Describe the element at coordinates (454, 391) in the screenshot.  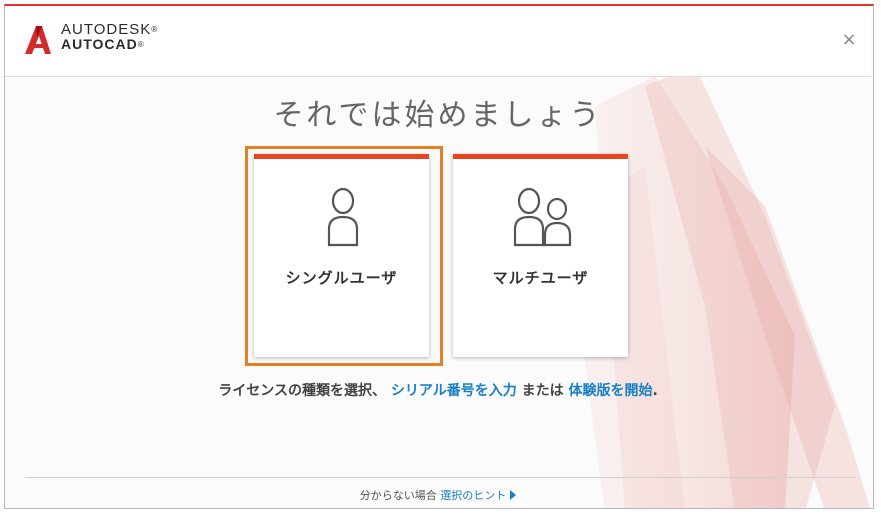
I see `serial-number-link: シリアル番号を入力` at that location.